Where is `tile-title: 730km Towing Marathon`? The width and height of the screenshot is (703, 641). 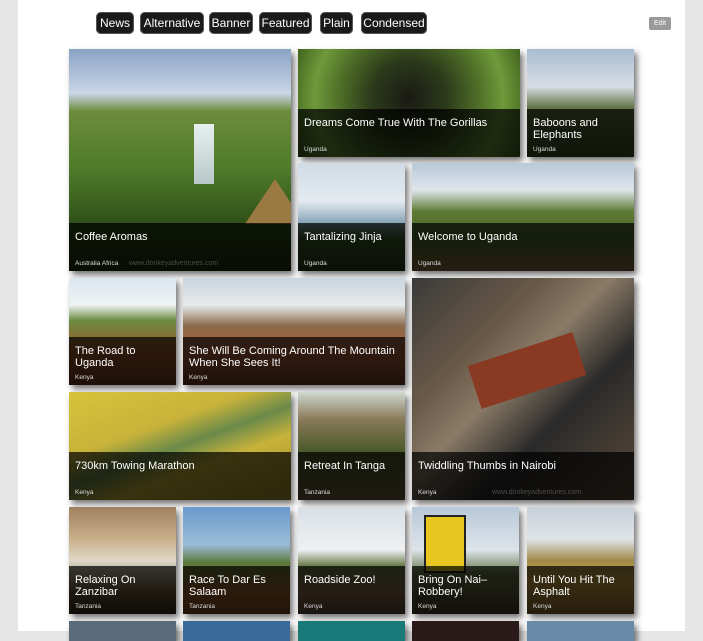
tile-title: 730km Towing Marathon is located at coordinates (135, 466).